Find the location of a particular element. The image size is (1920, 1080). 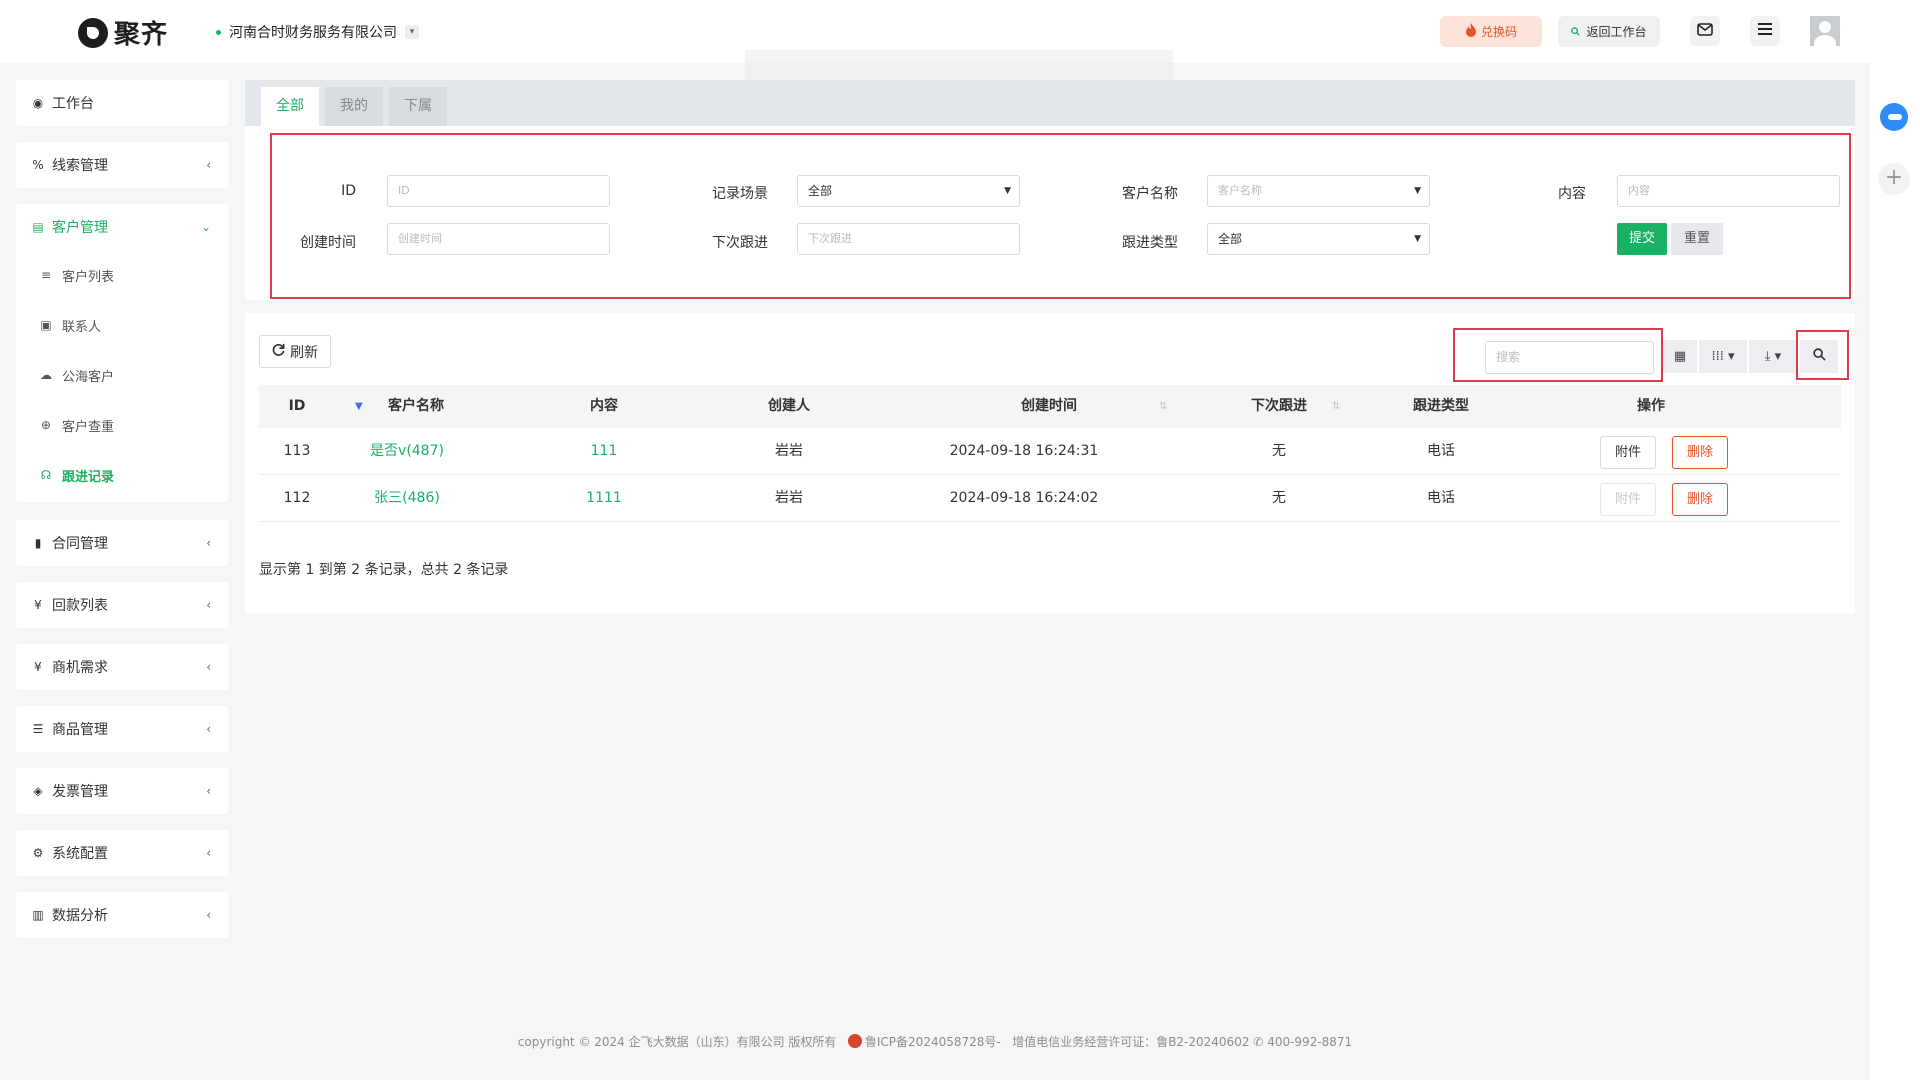

sidebar-item-workspace: ◉ 工作台 is located at coordinates (122, 103).